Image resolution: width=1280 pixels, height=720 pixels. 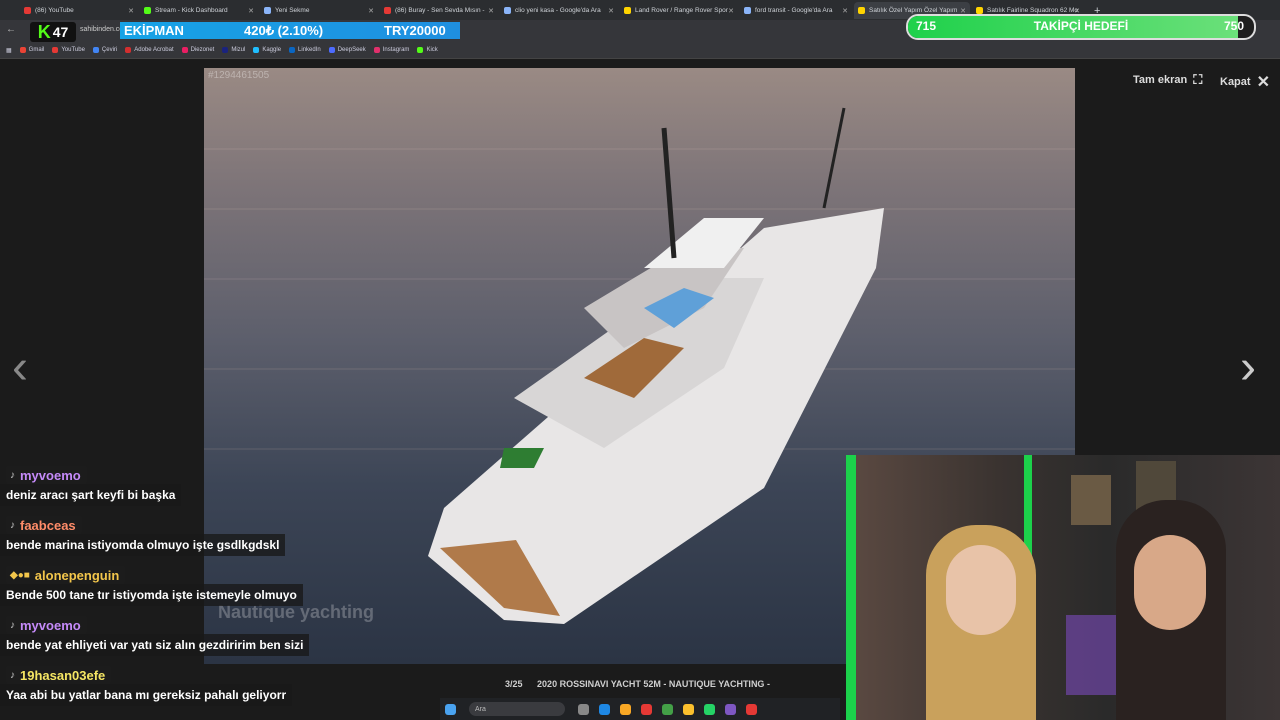 I want to click on badge-icon: ◆●■, so click(x=20, y=575).